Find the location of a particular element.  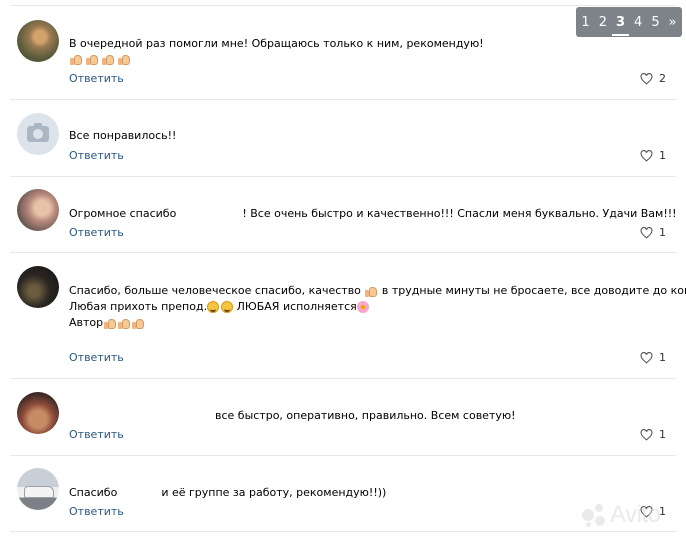

flower-icon is located at coordinates (362, 307).